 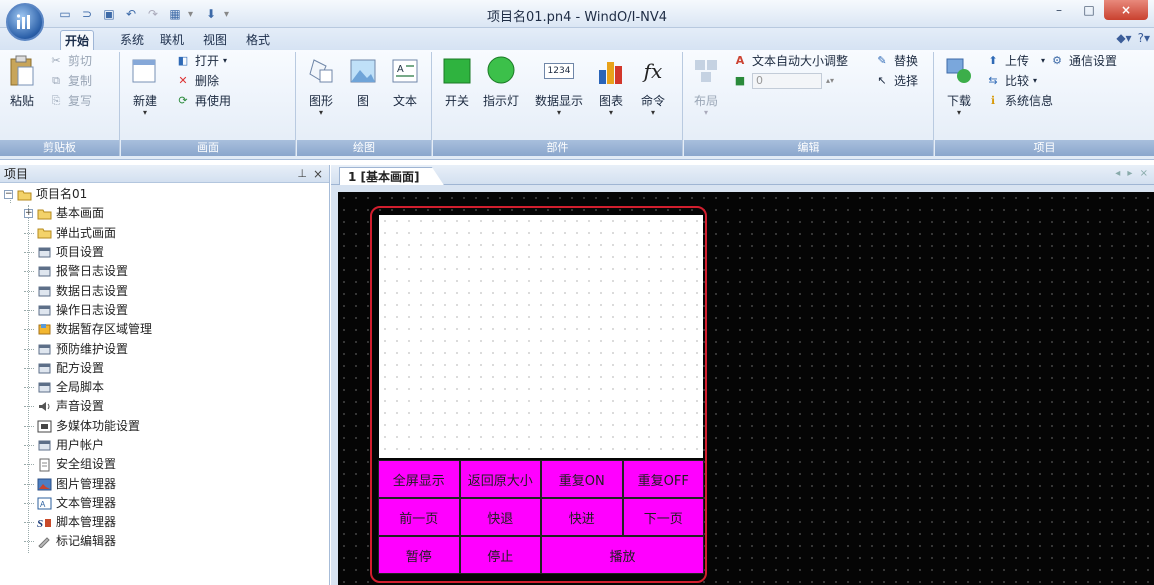 I want to click on value-spinner: ■ 0 ▴▾, so click(x=783, y=81).